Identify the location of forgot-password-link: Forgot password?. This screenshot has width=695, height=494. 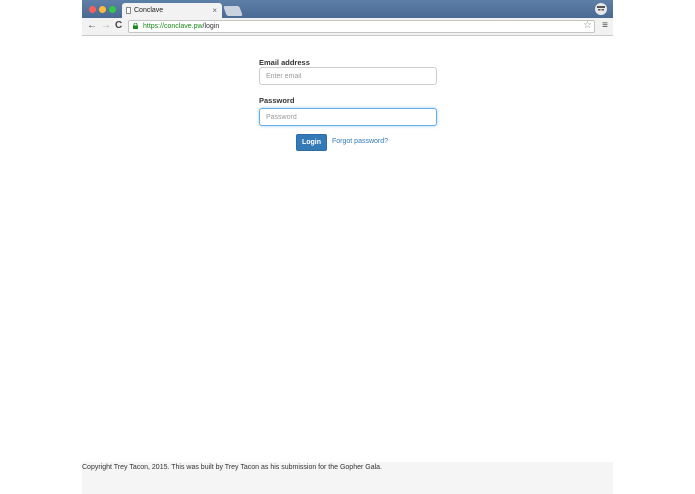
(360, 141).